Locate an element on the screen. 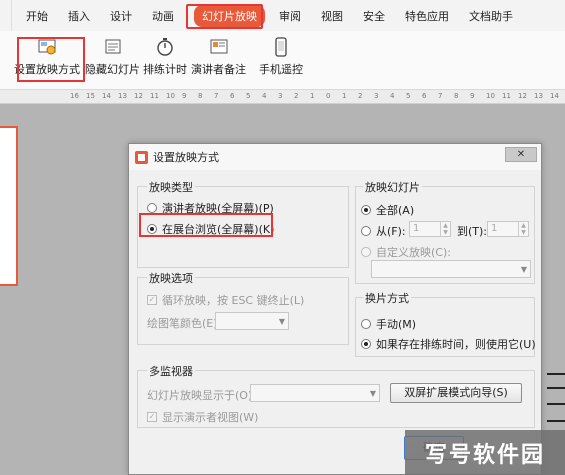  dual-screen-wizard-button: 双屏扩展模式向导(S) is located at coordinates (456, 393).